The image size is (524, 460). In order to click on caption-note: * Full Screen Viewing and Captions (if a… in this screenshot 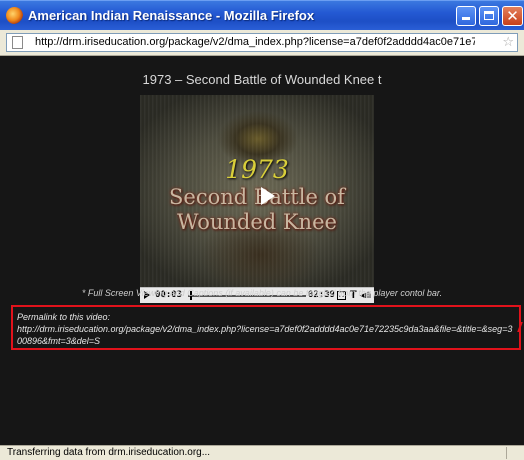, I will do `click(262, 293)`.